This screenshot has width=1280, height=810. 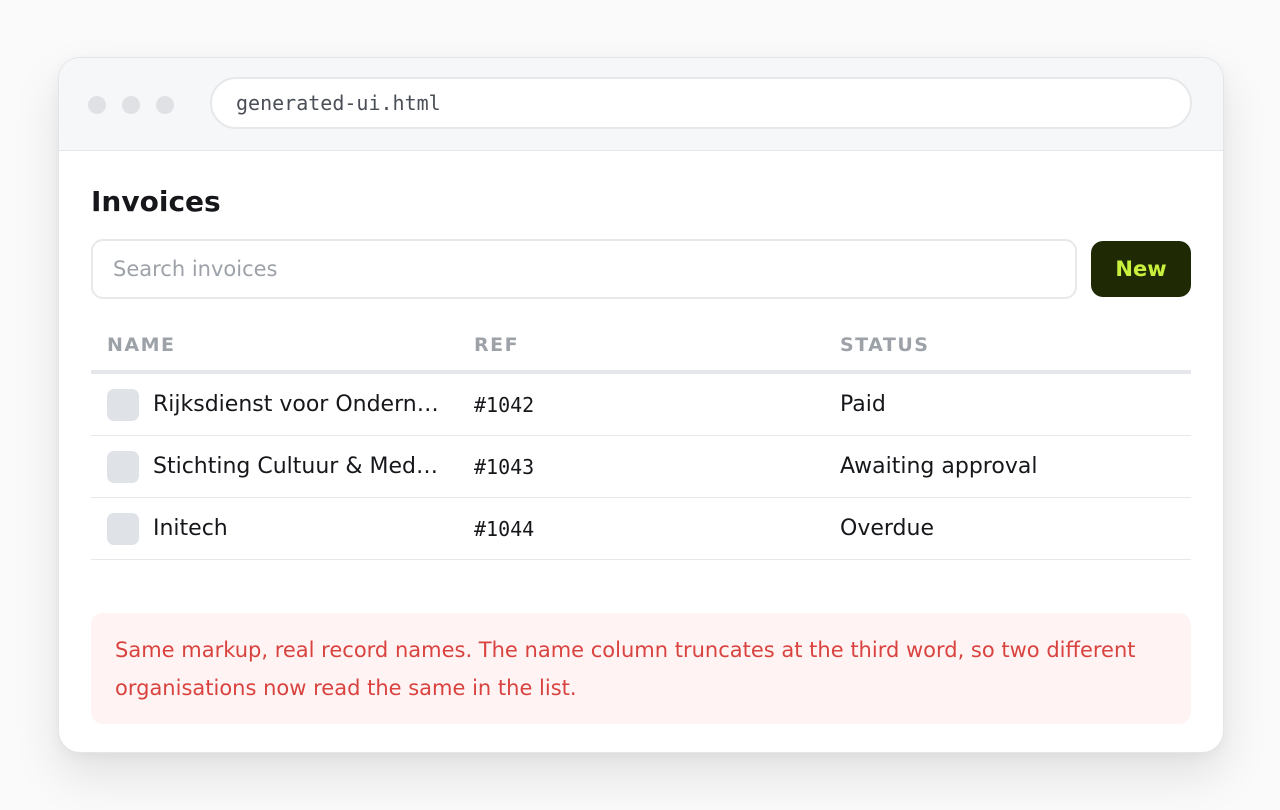 What do you see at coordinates (190, 528) in the screenshot?
I see `invoice-name: Initech` at bounding box center [190, 528].